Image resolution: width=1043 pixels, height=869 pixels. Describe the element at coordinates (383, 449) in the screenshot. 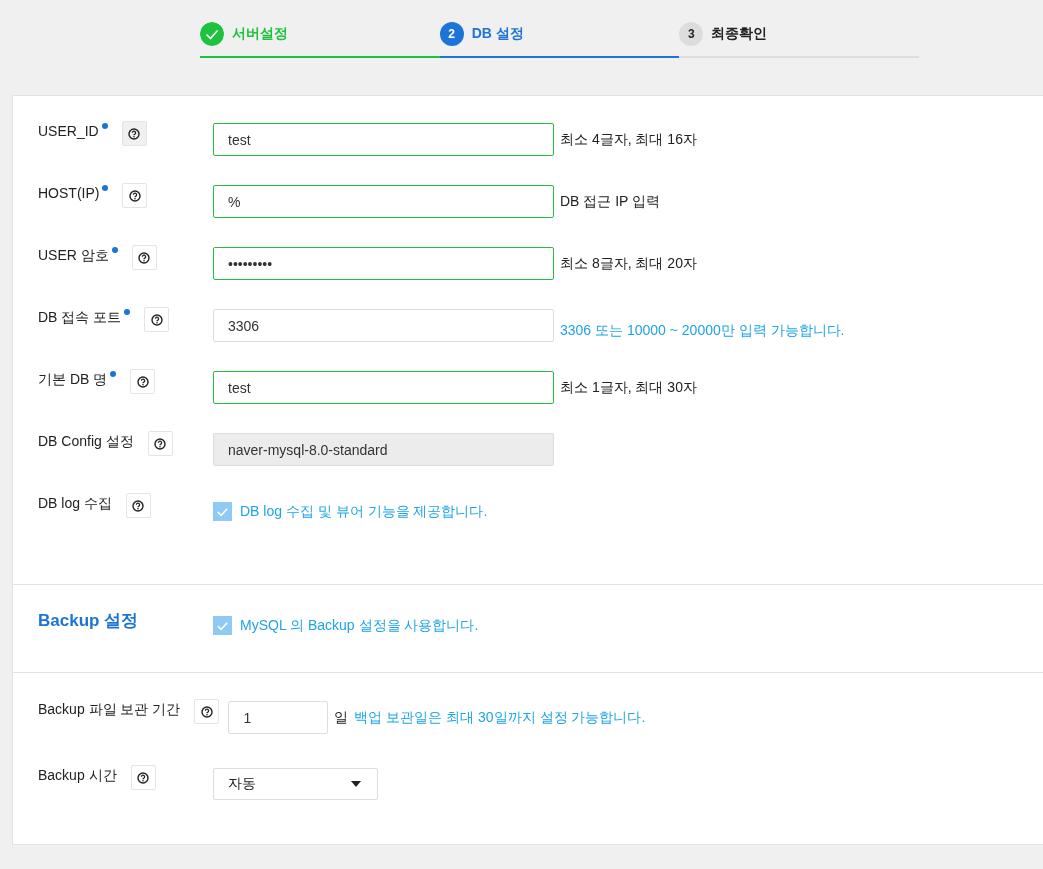

I see `input-field: naver-mysql-8.0-standard` at that location.